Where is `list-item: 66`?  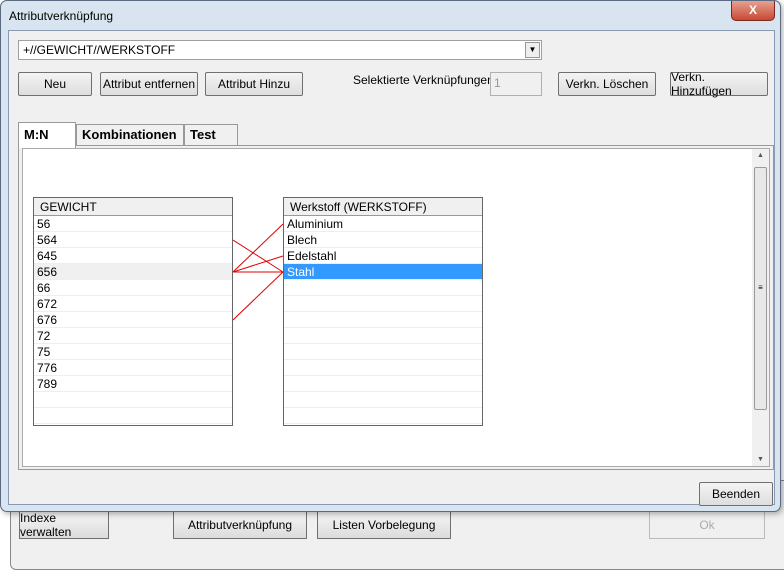
list-item: 66 is located at coordinates (133, 288).